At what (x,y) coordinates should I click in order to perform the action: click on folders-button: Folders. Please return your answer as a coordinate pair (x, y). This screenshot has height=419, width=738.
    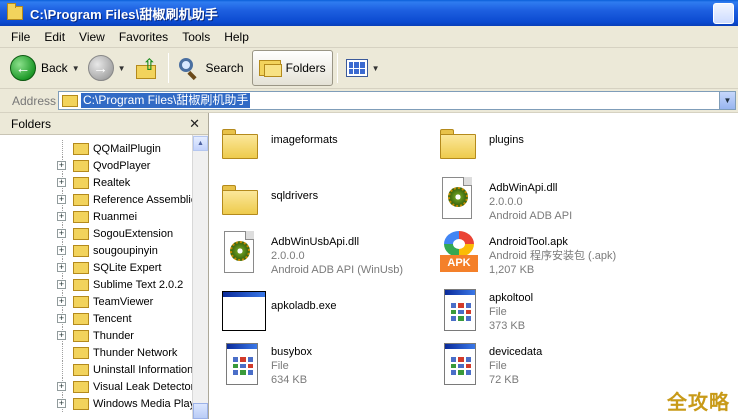
    Looking at the image, I should click on (292, 68).